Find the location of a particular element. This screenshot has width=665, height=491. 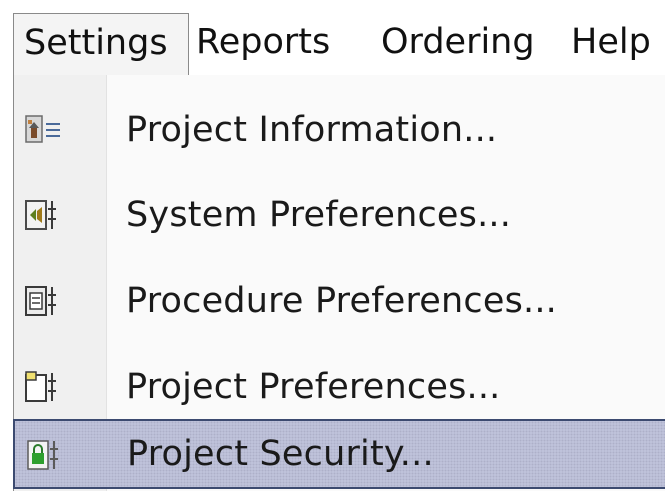

menu-settings: Settings is located at coordinates (101, 44).